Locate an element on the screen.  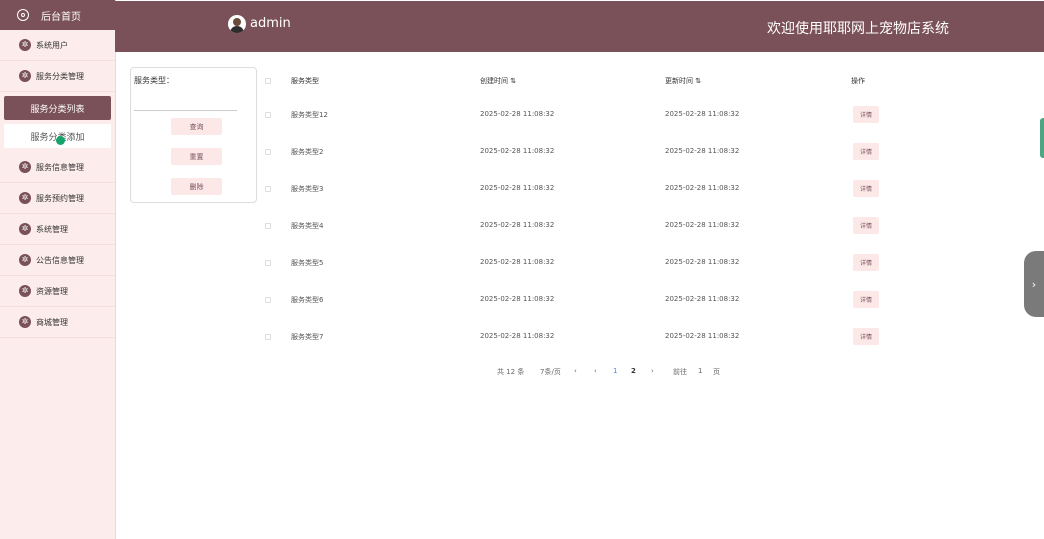
page-suffix: 页 is located at coordinates (716, 372).